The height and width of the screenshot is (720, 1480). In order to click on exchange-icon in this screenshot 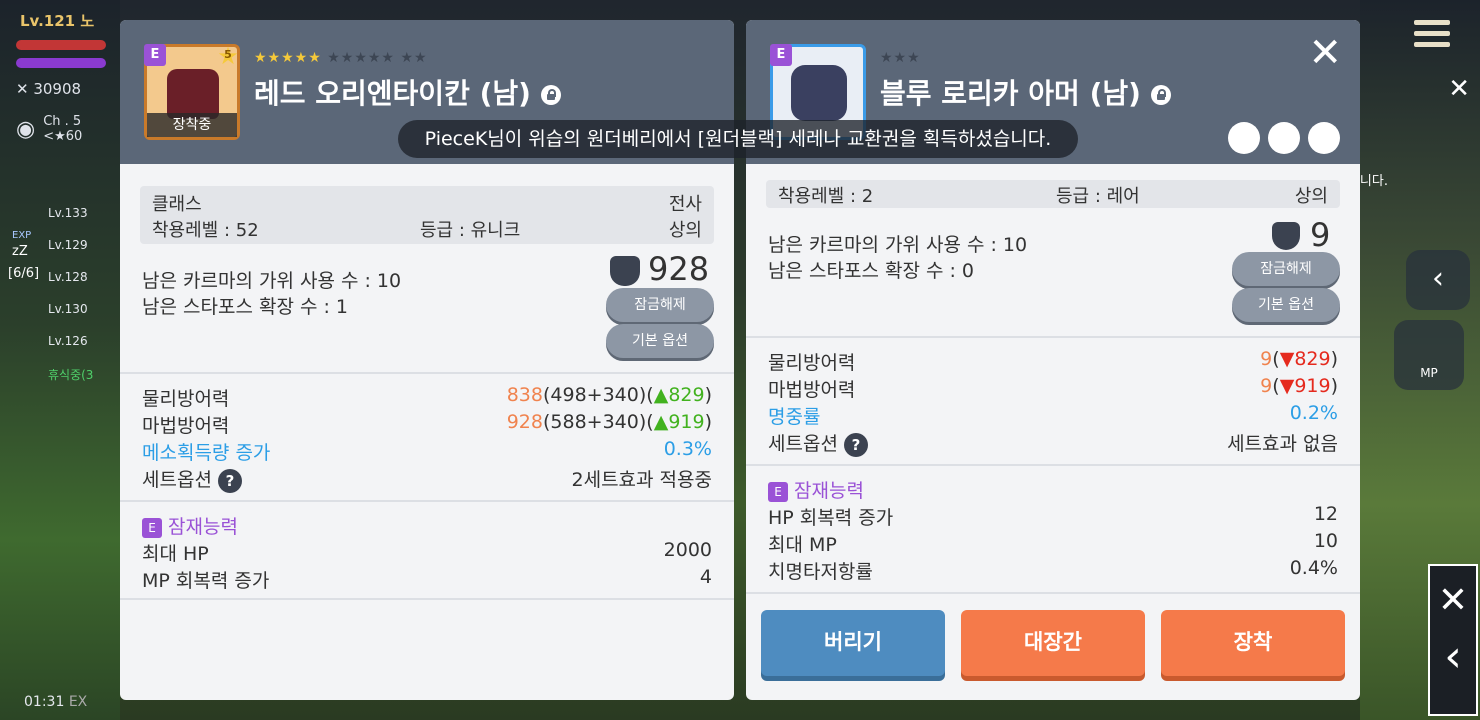, I will do `click(1244, 138)`.